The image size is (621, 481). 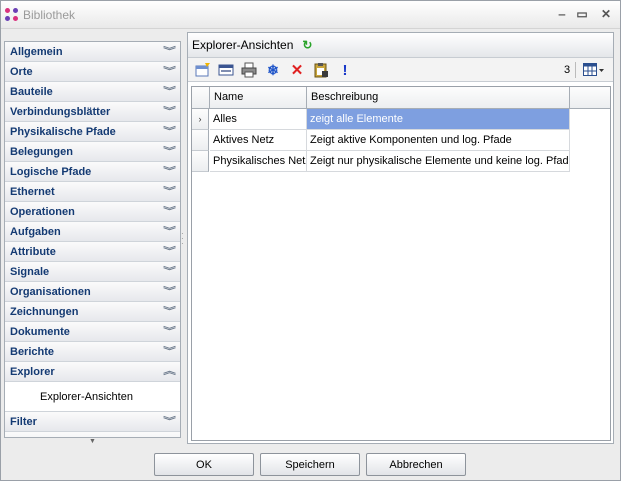 What do you see at coordinates (594, 70) in the screenshot?
I see `column-chooser-icon` at bounding box center [594, 70].